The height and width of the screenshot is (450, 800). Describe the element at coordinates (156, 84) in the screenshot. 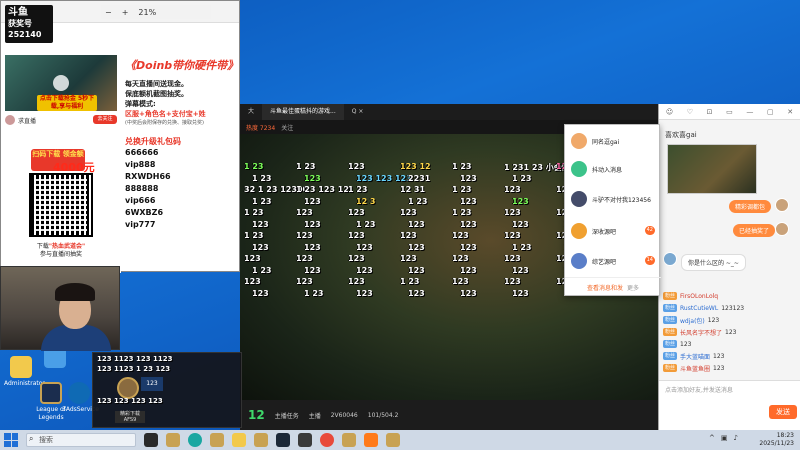

I see `promo-line: 每天直播间送现金。` at that location.